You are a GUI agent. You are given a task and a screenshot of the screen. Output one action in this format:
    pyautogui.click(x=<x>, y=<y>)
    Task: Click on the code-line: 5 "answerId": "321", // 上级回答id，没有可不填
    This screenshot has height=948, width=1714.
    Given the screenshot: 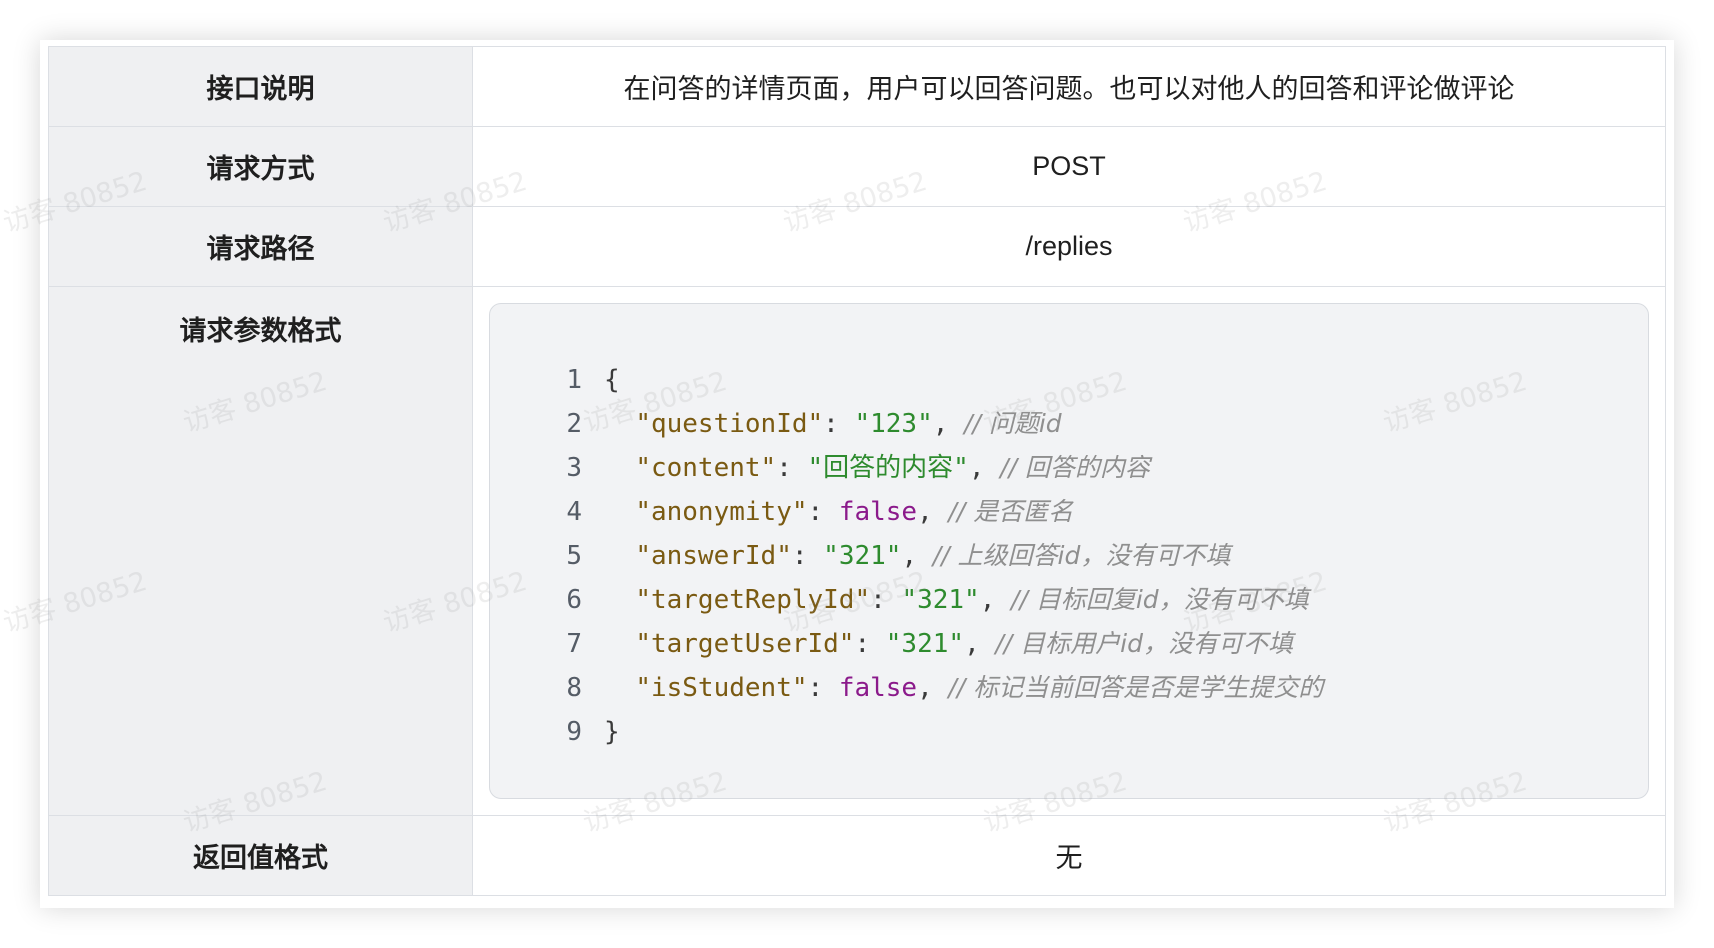 What is the action you would take?
    pyautogui.click(x=1069, y=556)
    